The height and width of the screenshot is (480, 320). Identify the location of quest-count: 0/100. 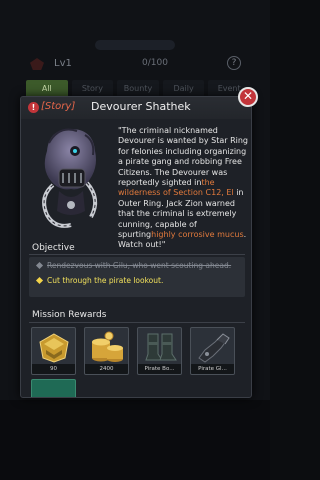
(155, 63).